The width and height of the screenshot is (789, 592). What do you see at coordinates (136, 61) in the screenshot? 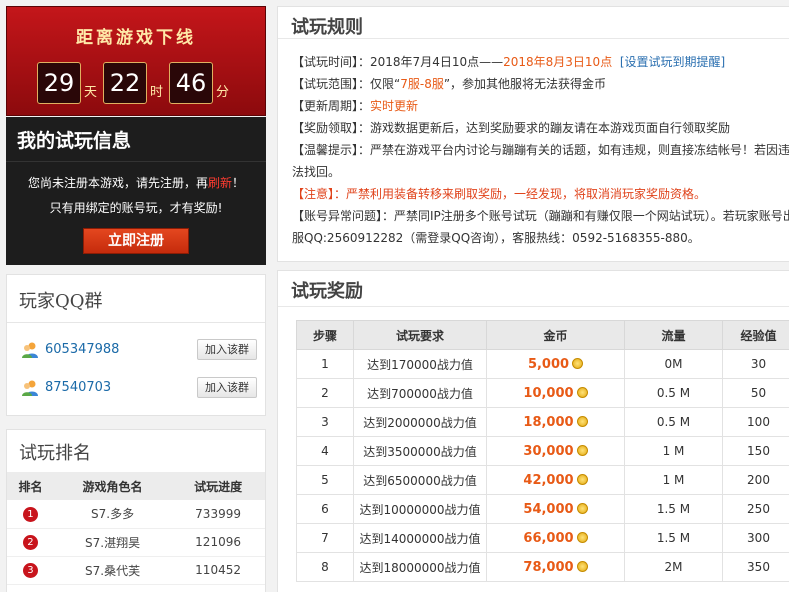
I see `countdown-banner: 距离游戏下线 29 天 22 时 46 分` at bounding box center [136, 61].